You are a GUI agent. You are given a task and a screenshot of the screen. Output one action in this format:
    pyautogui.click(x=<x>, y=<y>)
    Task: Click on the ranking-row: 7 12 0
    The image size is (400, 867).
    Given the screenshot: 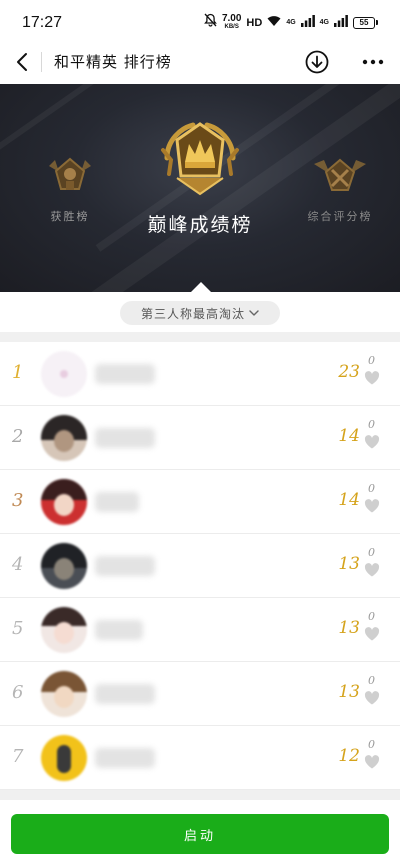 What is the action you would take?
    pyautogui.click(x=200, y=758)
    